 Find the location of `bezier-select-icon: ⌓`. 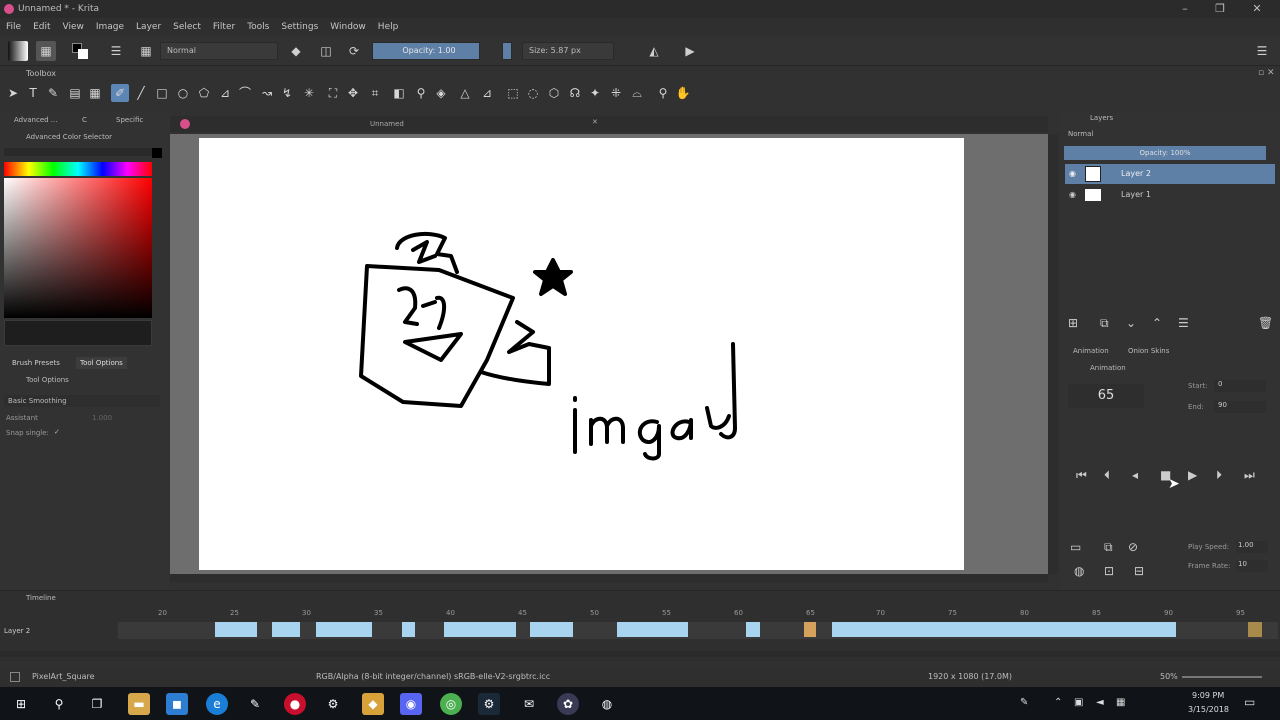

bezier-select-icon: ⌓ is located at coordinates (637, 93).